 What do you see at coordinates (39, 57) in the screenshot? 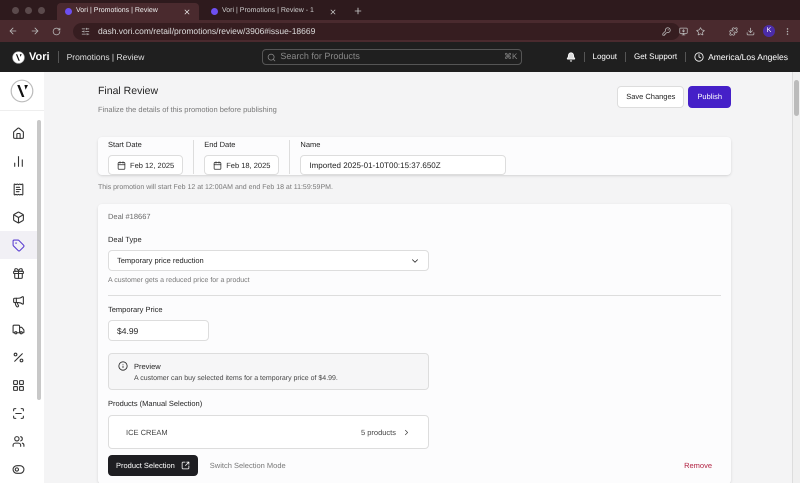
I see `brand-name: Vori` at bounding box center [39, 57].